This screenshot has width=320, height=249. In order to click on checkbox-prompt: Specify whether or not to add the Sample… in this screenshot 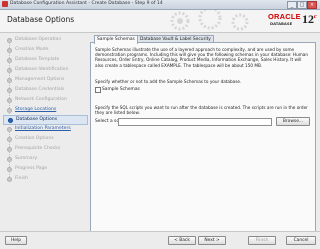, I will do `click(168, 81)`.